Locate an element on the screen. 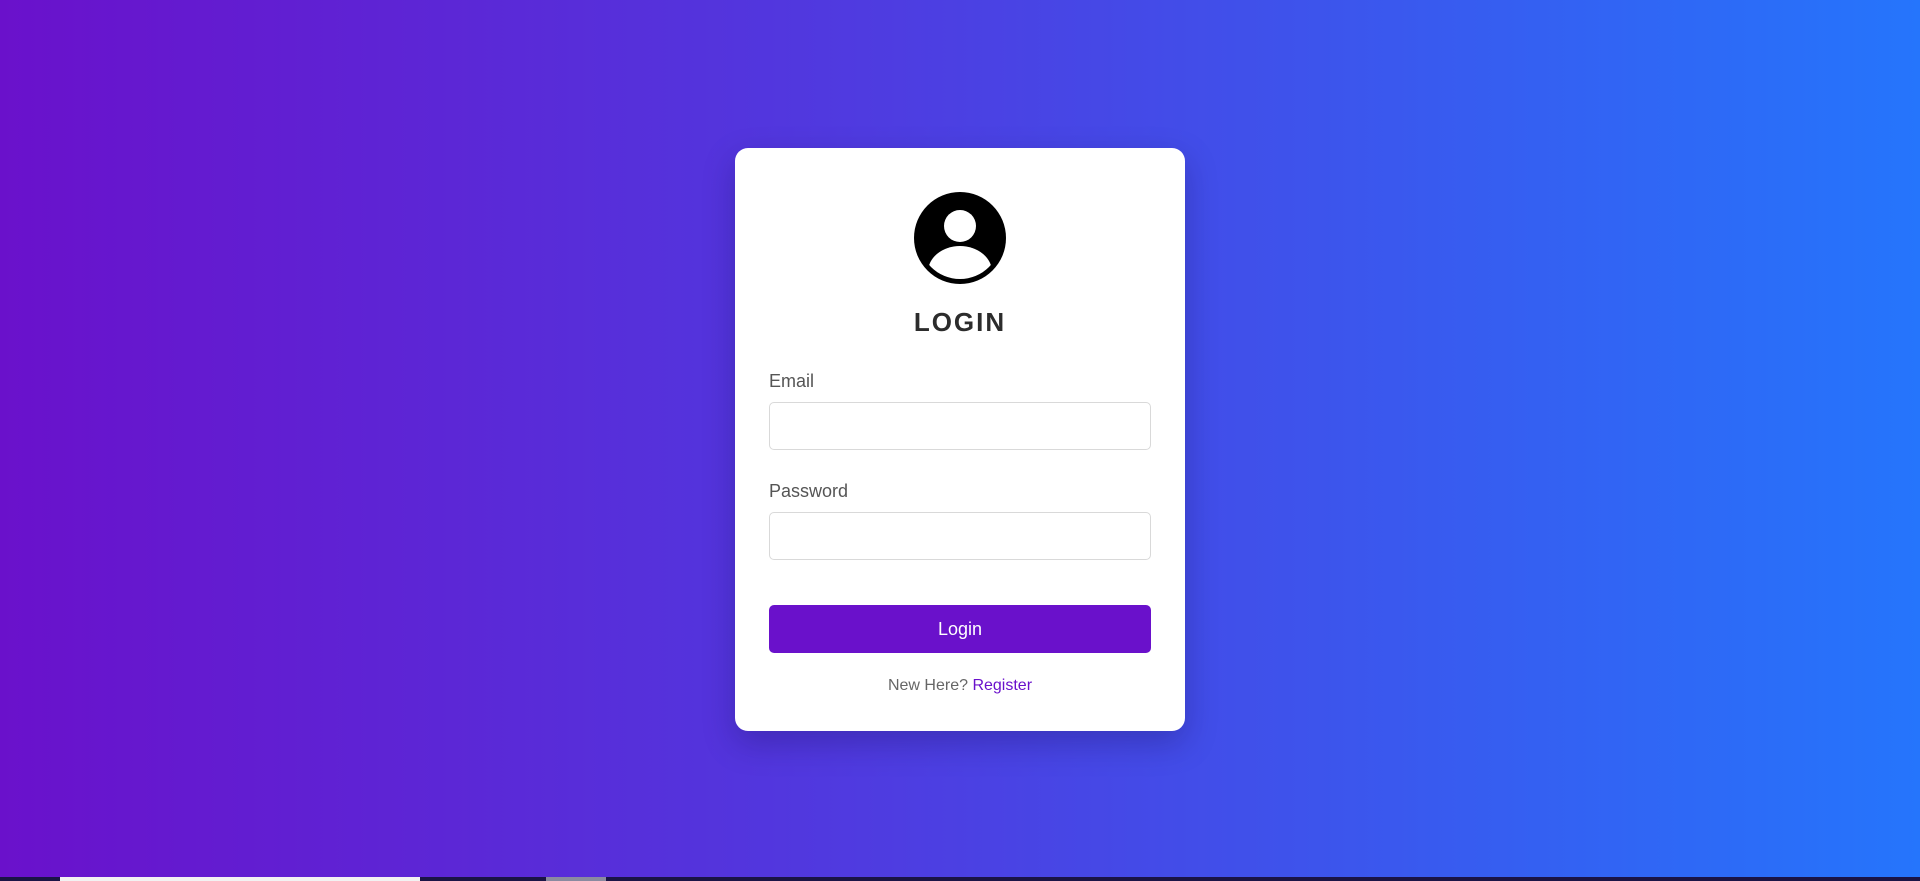 Image resolution: width=1920 pixels, height=881 pixels. register-link: Register is located at coordinates (1002, 685).